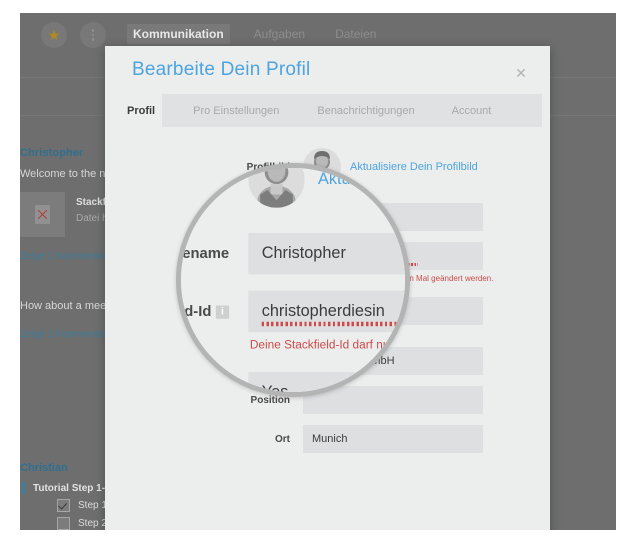 Image resolution: width=636 pixels, height=550 pixels. I want to click on tab-aufgaben: Aufgaben, so click(279, 34).